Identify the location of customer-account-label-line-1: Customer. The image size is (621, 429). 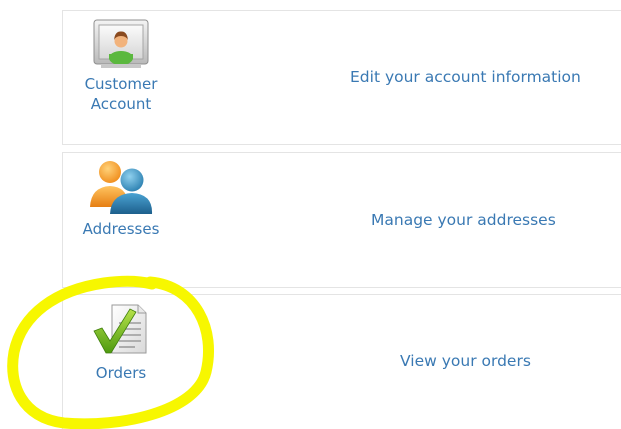
(121, 84).